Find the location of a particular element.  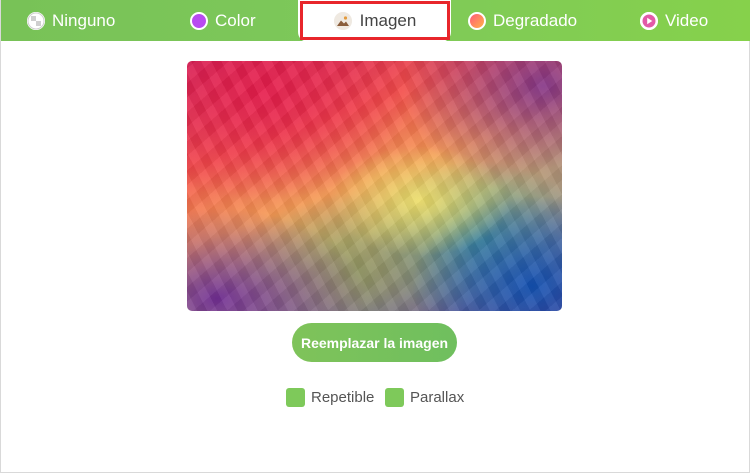

tab-color: Color is located at coordinates (223, 20).